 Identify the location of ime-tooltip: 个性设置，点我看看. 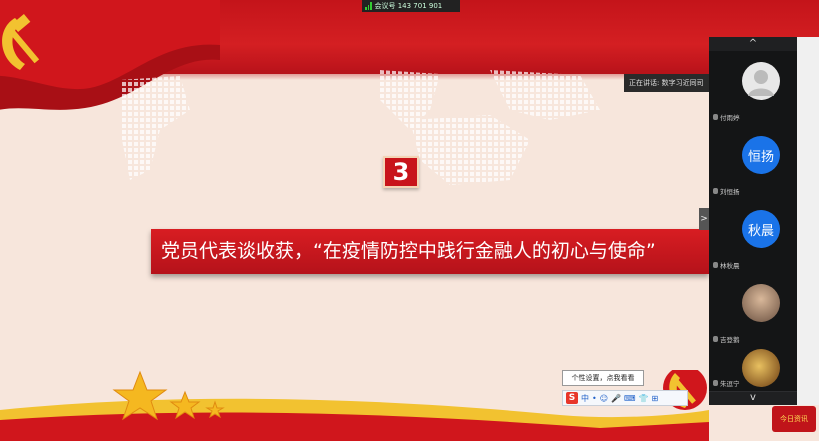
(603, 378).